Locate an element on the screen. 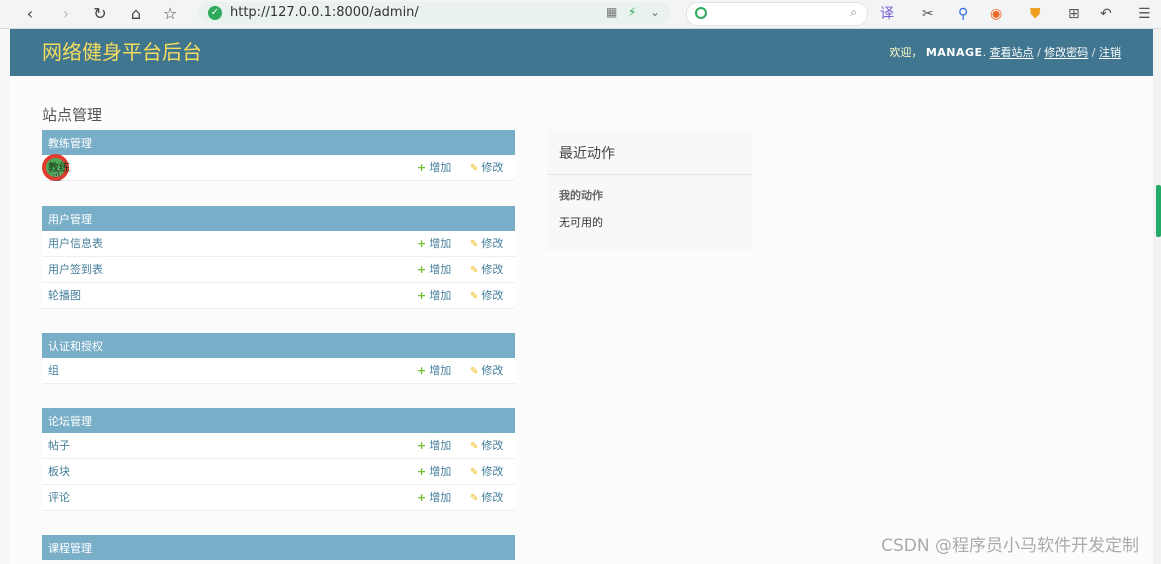 This screenshot has height=564, width=1161. app-module: 认证和授权 组 + 增加 ✎ 修改 is located at coordinates (278, 358).